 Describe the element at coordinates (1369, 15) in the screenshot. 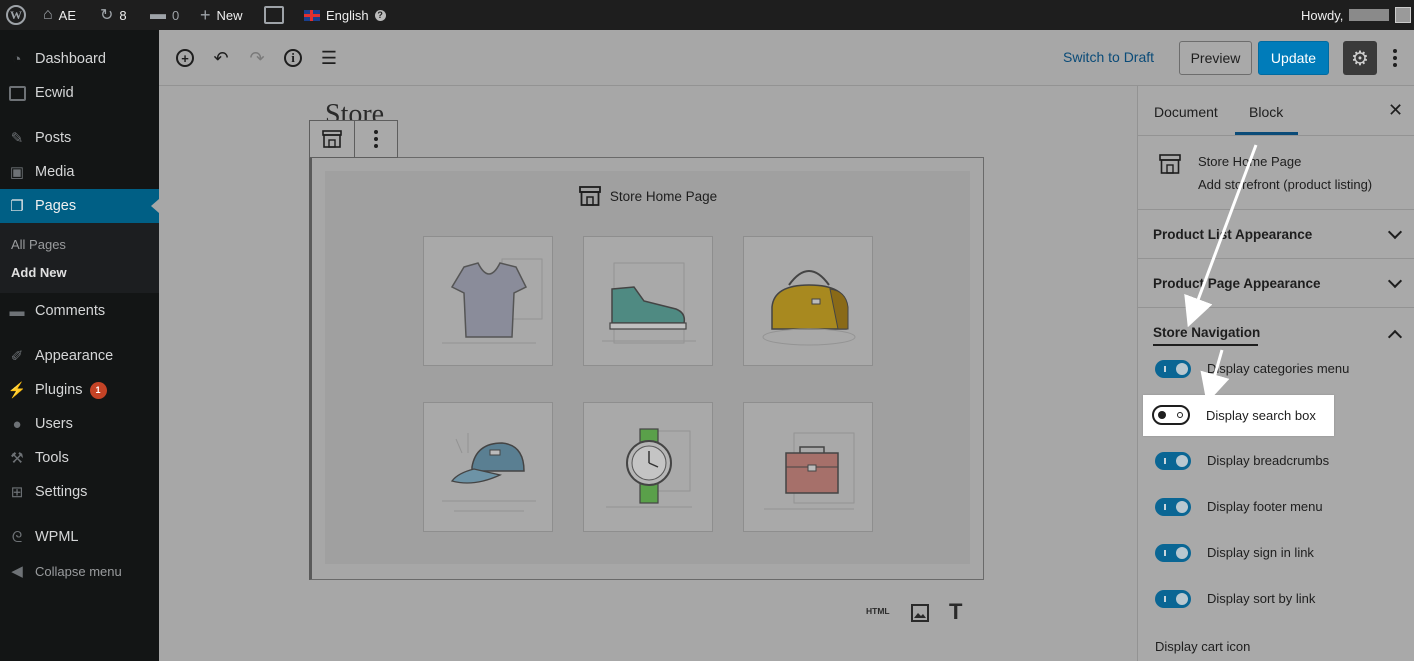

I see `user-name-redacted` at that location.